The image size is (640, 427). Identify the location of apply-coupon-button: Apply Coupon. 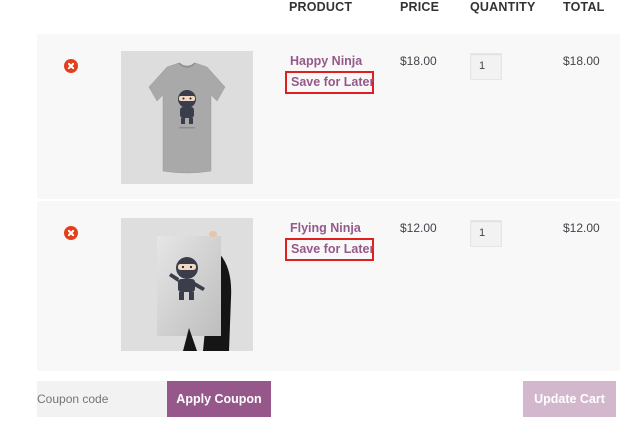
(219, 399).